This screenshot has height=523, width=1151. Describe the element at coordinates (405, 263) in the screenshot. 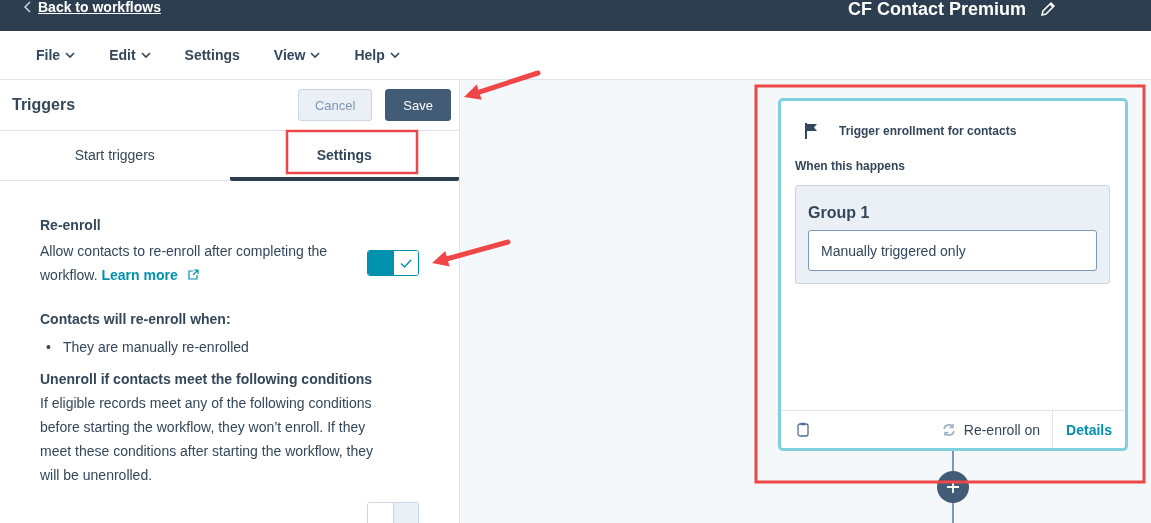

I see `check-icon` at that location.